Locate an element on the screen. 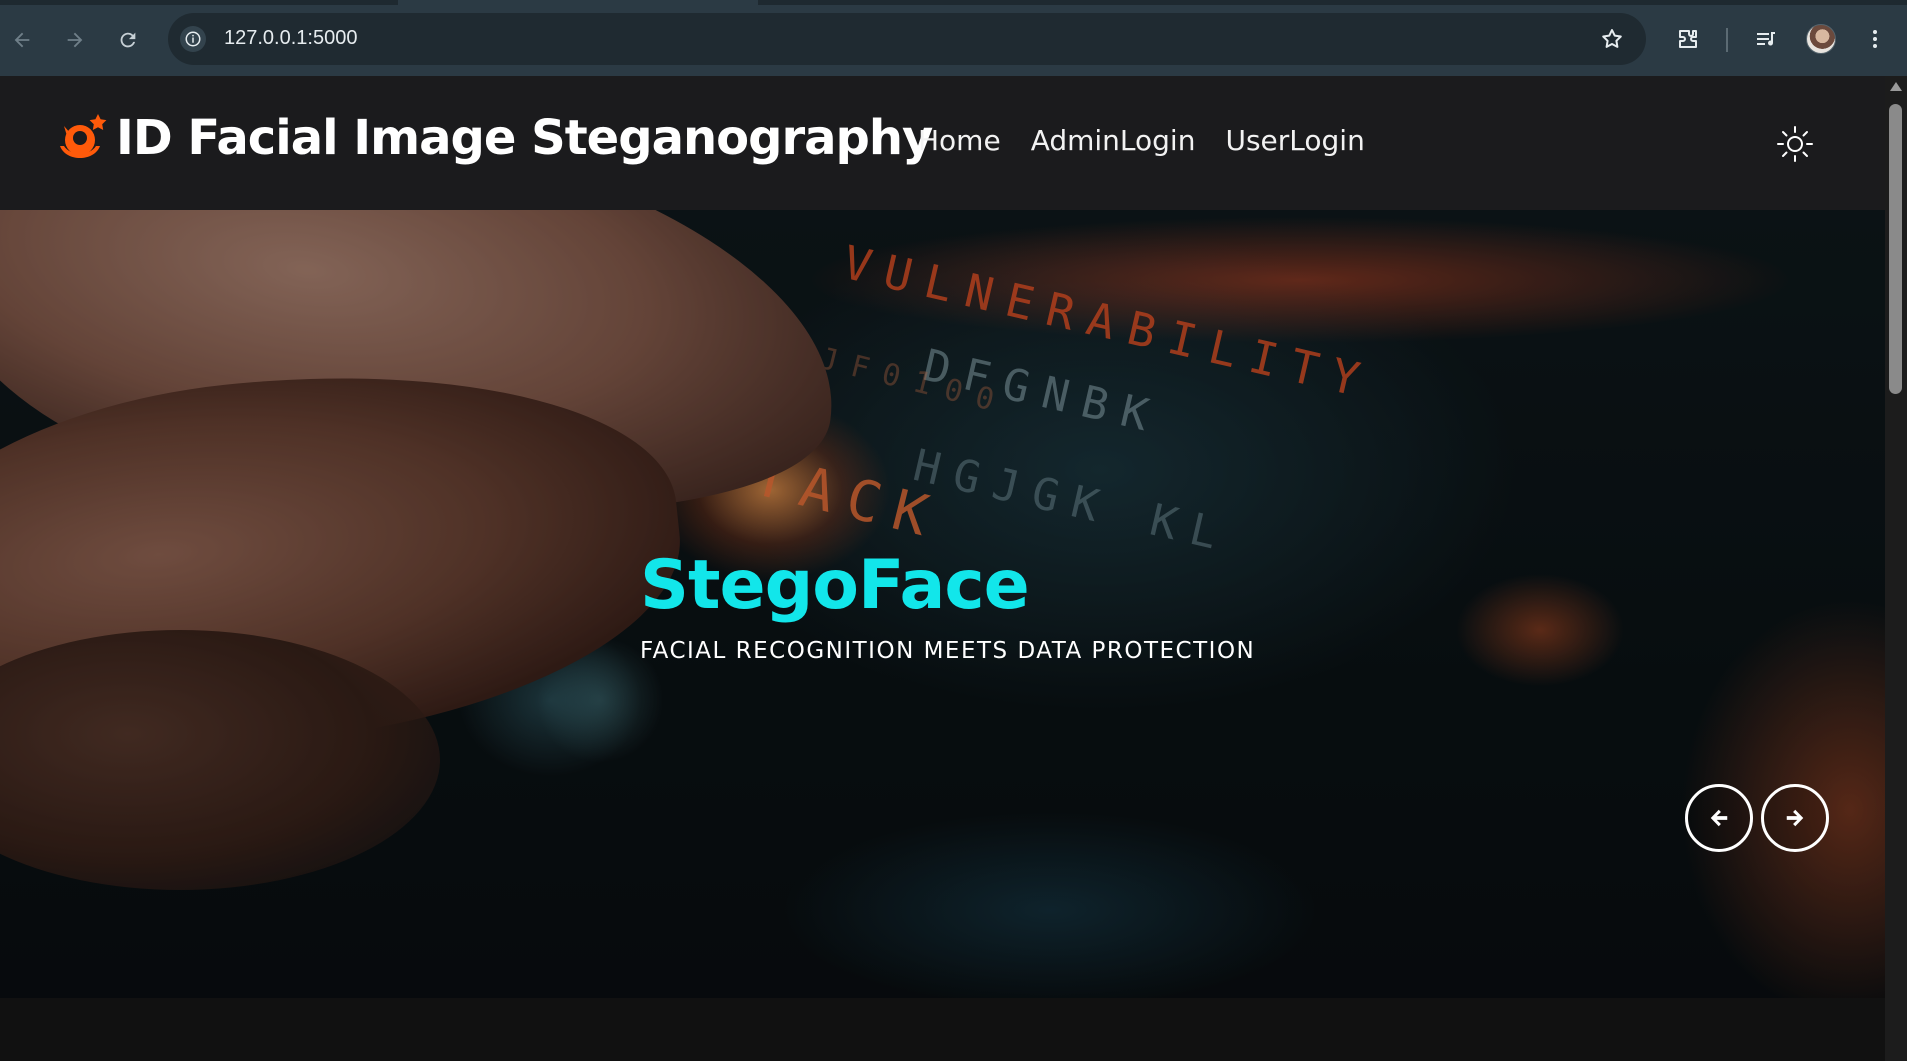 This screenshot has width=1907, height=1061. forward-arrow-icon is located at coordinates (75, 40).